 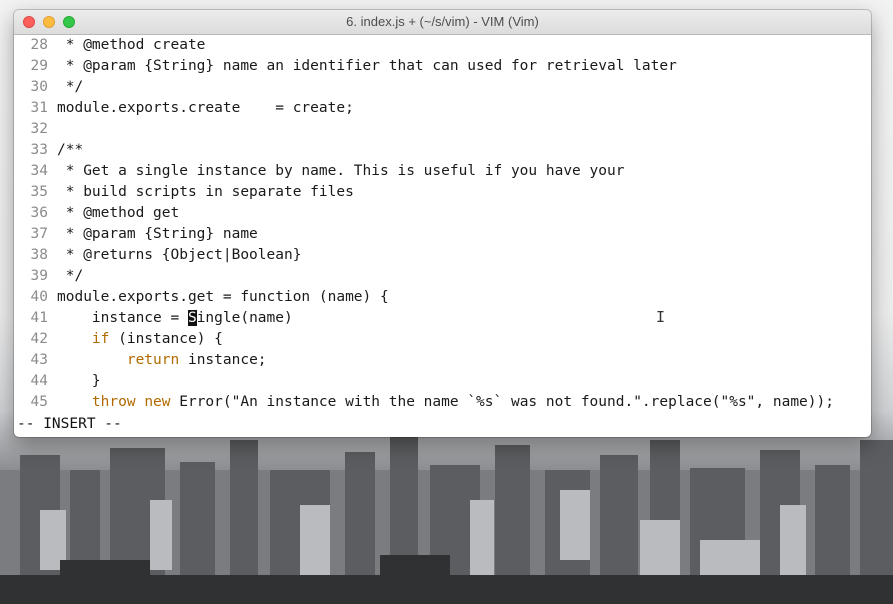 What do you see at coordinates (442, 318) in the screenshot?
I see `code-line: 41 instance = Single(name)` at bounding box center [442, 318].